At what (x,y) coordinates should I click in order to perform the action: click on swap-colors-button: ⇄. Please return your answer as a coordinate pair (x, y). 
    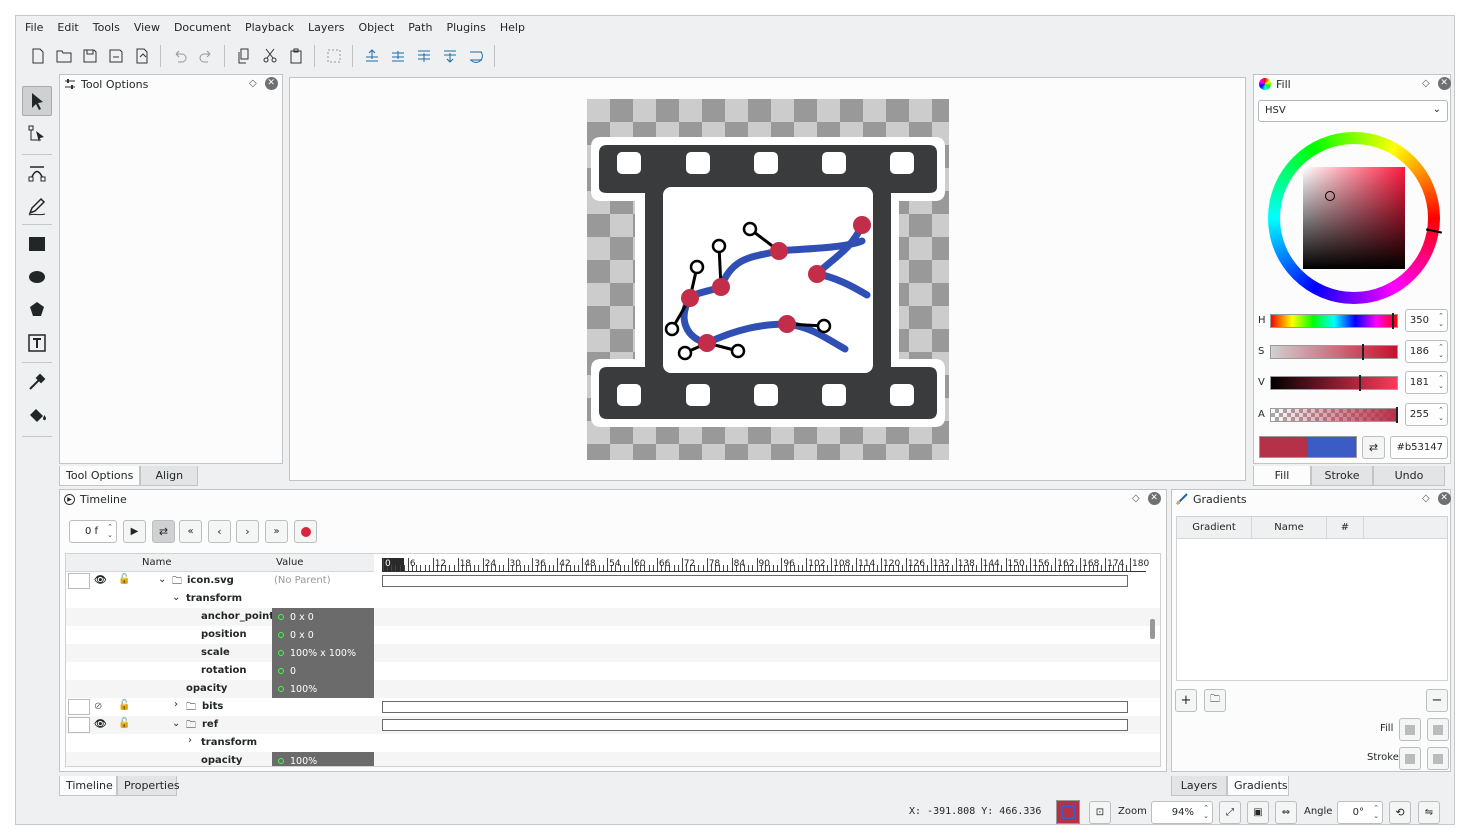
    Looking at the image, I should click on (1373, 447).